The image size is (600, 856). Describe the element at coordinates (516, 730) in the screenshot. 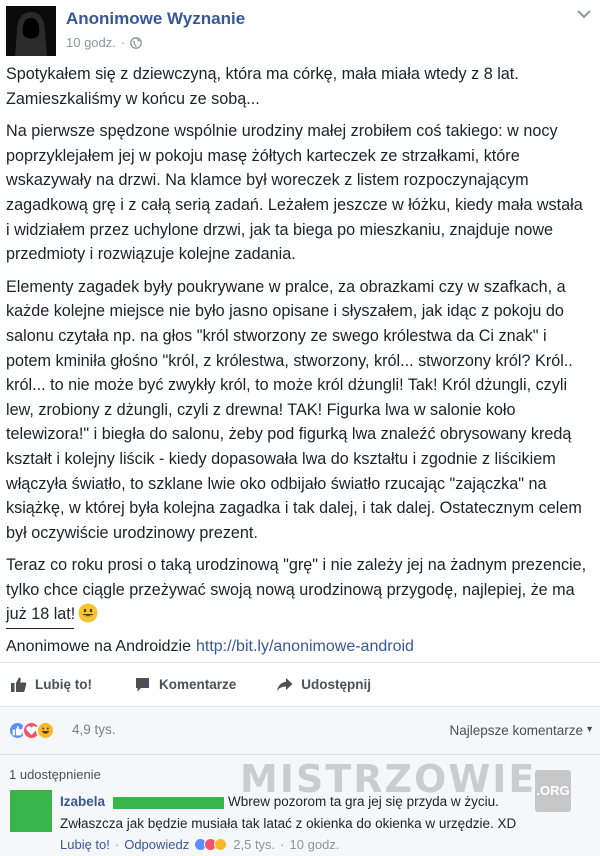

I see `comment-sort-label: Najlepsze komentarze` at that location.